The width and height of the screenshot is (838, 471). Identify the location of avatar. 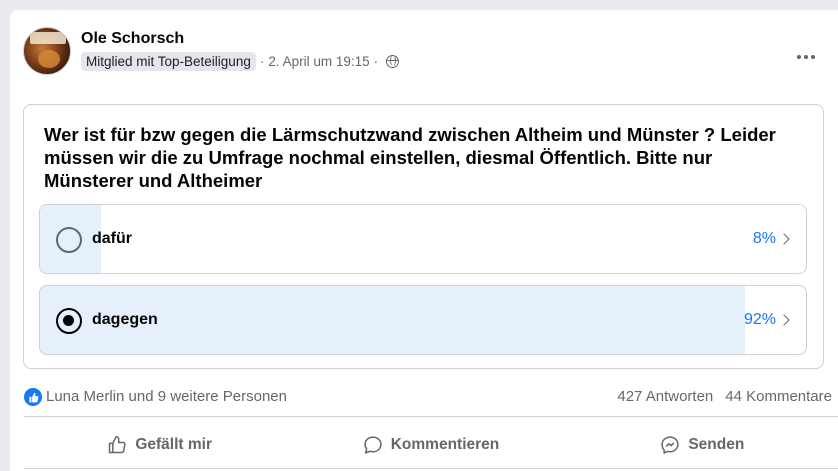
(47, 51).